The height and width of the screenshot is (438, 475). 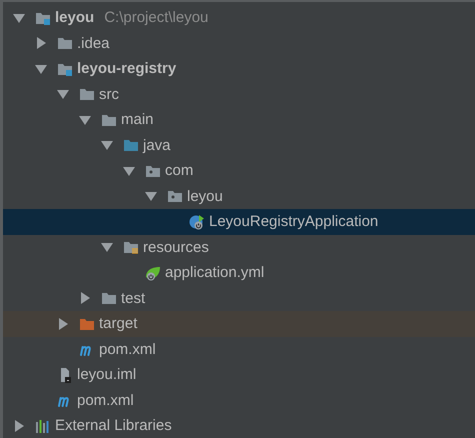 What do you see at coordinates (157, 145) in the screenshot?
I see `tree-item-label: java` at bounding box center [157, 145].